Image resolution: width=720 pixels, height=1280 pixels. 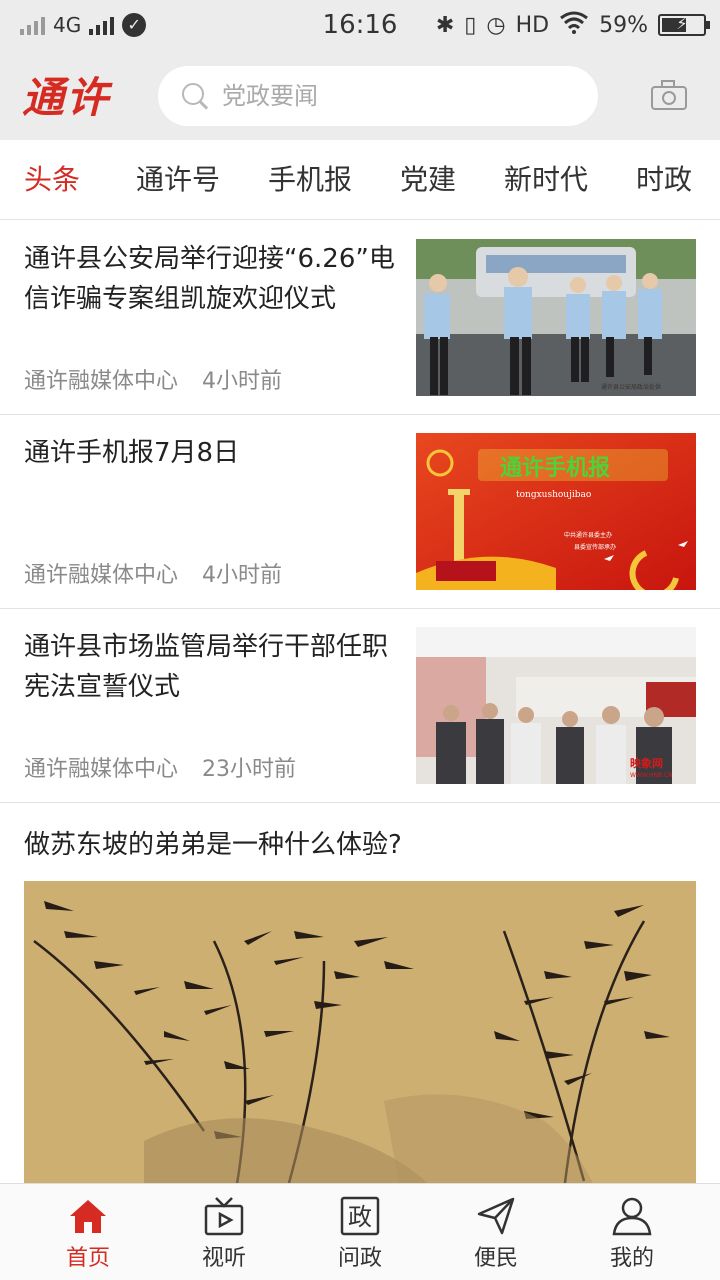 I want to click on nav-inquiry: 政 问政, so click(x=360, y=1232).